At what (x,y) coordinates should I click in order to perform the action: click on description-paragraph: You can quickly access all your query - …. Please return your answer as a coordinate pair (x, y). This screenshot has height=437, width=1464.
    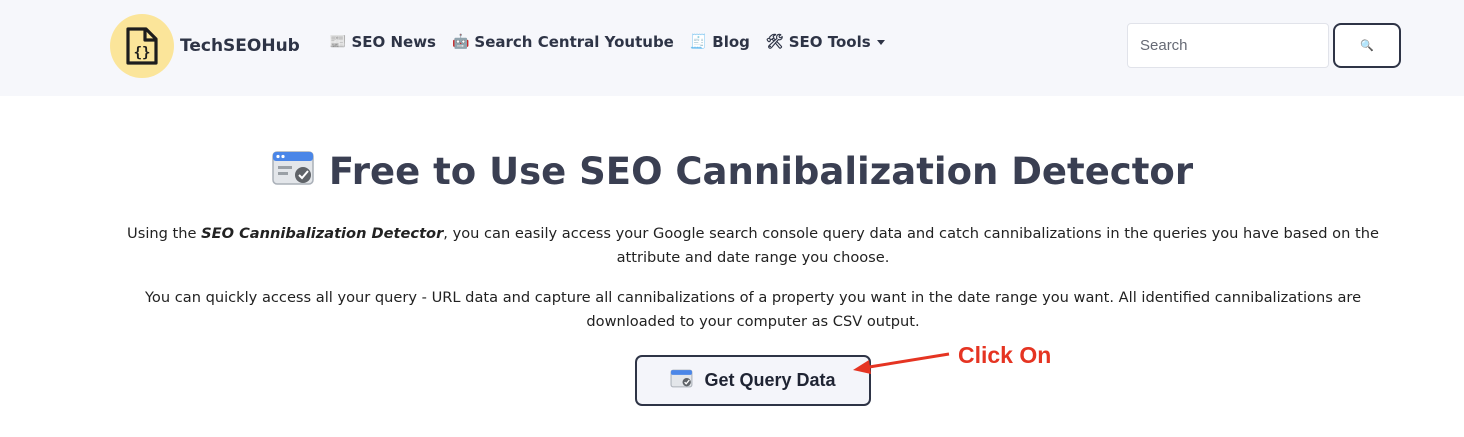
    Looking at the image, I should click on (753, 309).